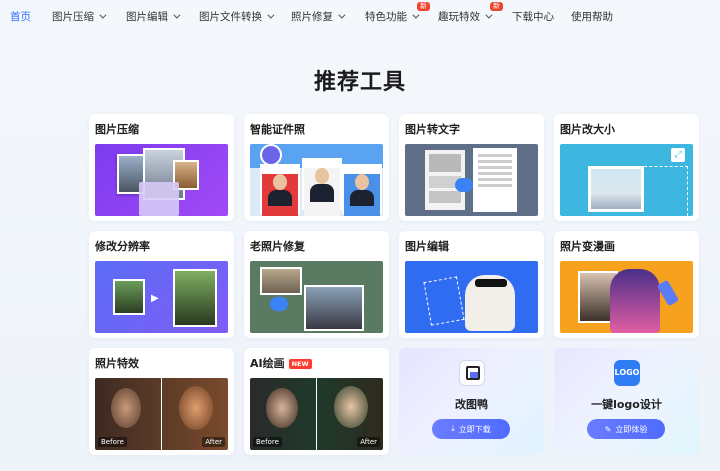 This screenshot has width=720, height=471. Describe the element at coordinates (277, 246) in the screenshot. I see `tool-title: 老照片修复` at that location.